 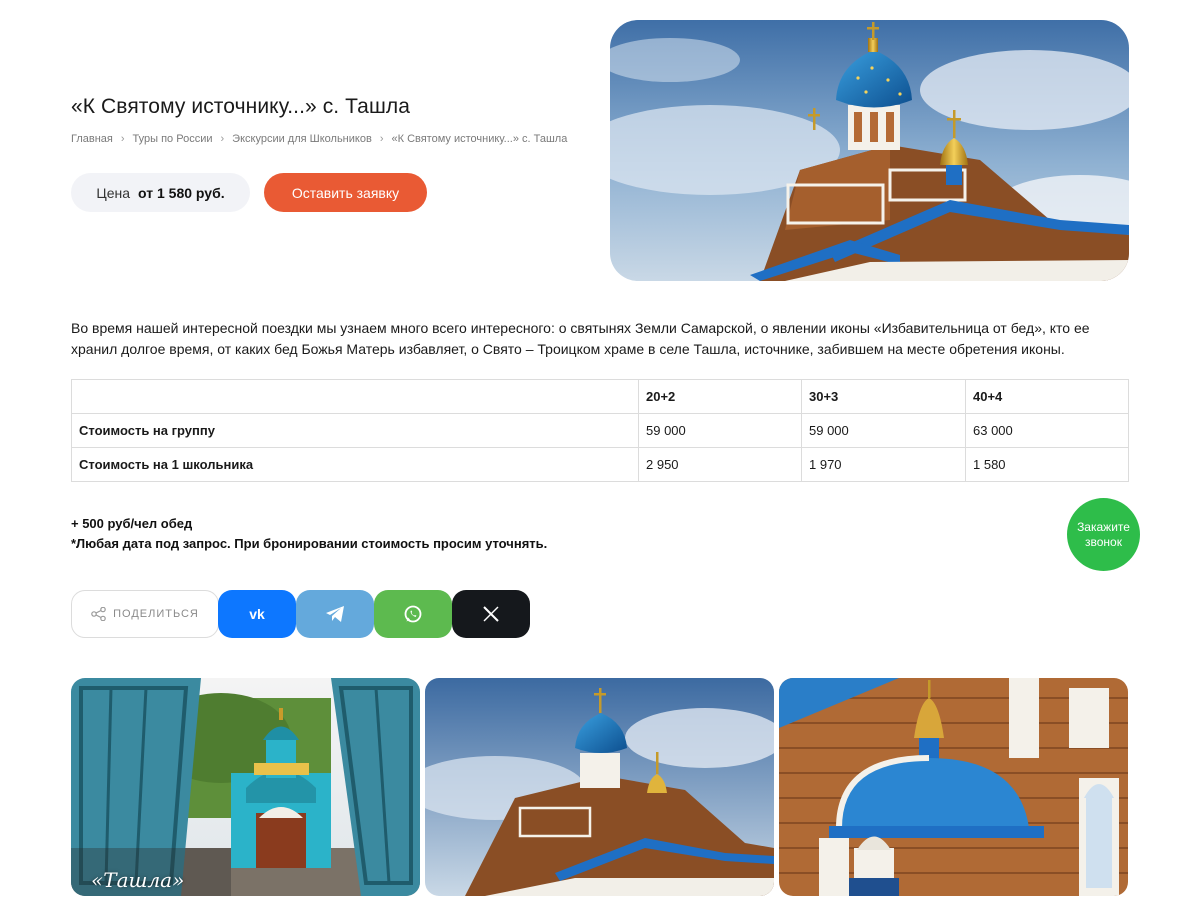 I want to click on share-bar: ПОДЕЛИТЬСЯ vk, so click(x=300, y=614).